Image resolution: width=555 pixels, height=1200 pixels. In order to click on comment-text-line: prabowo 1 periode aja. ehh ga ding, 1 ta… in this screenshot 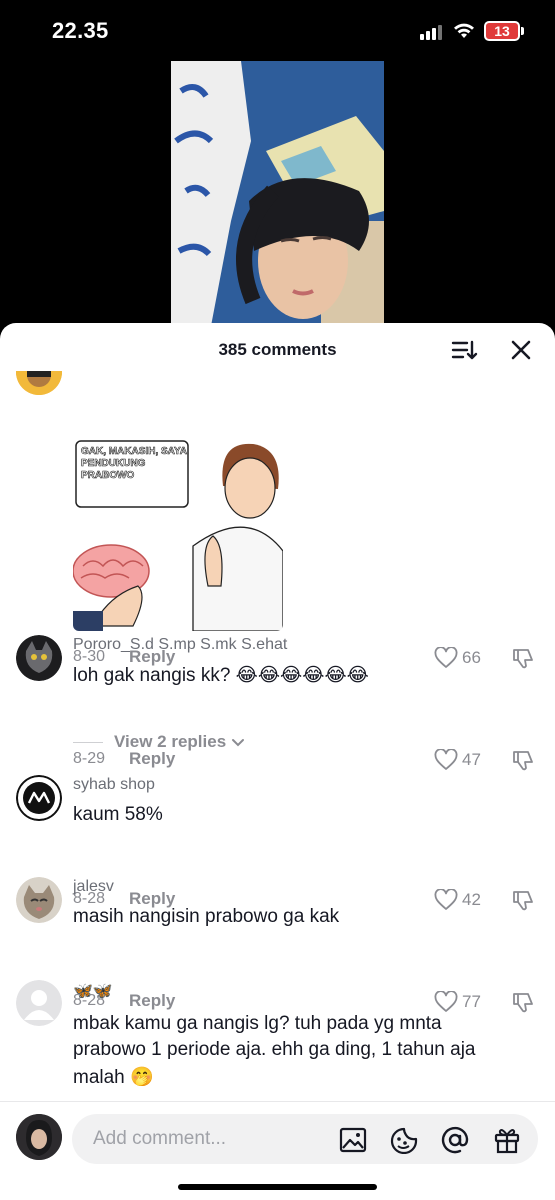, I will do `click(274, 1049)`.